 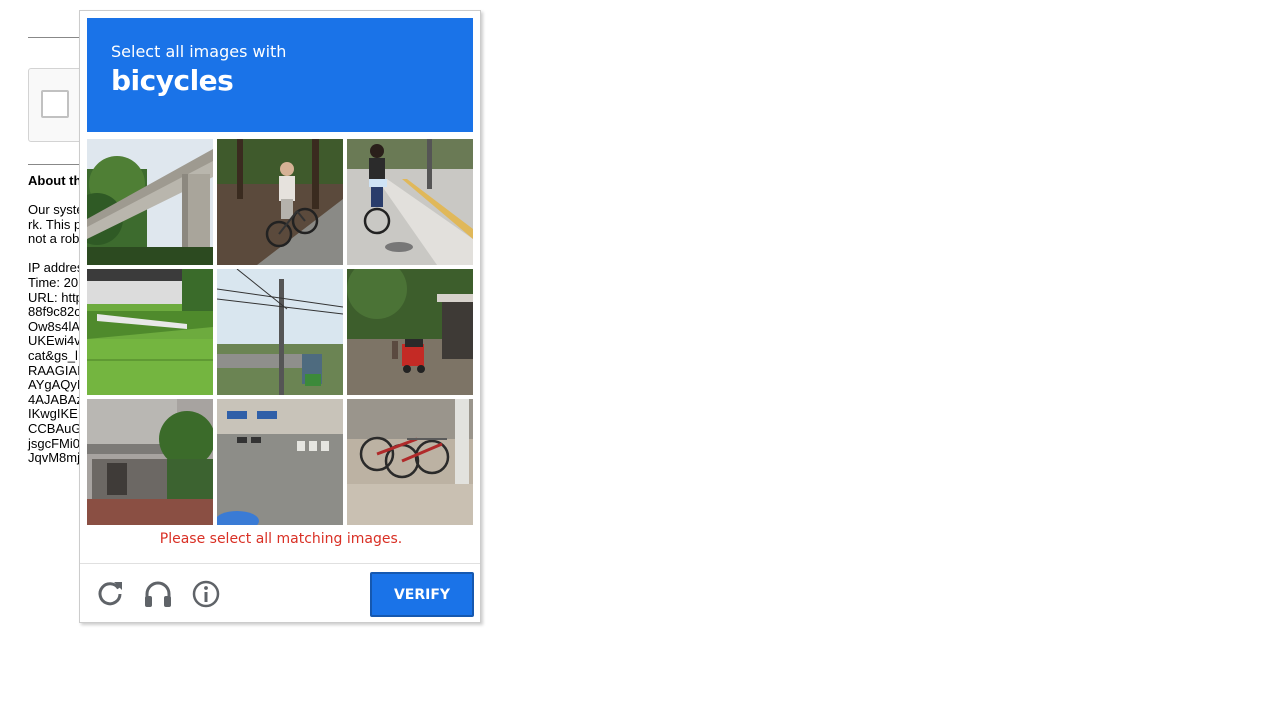 What do you see at coordinates (55, 399) in the screenshot?
I see `about-line: 4AJABAz` at bounding box center [55, 399].